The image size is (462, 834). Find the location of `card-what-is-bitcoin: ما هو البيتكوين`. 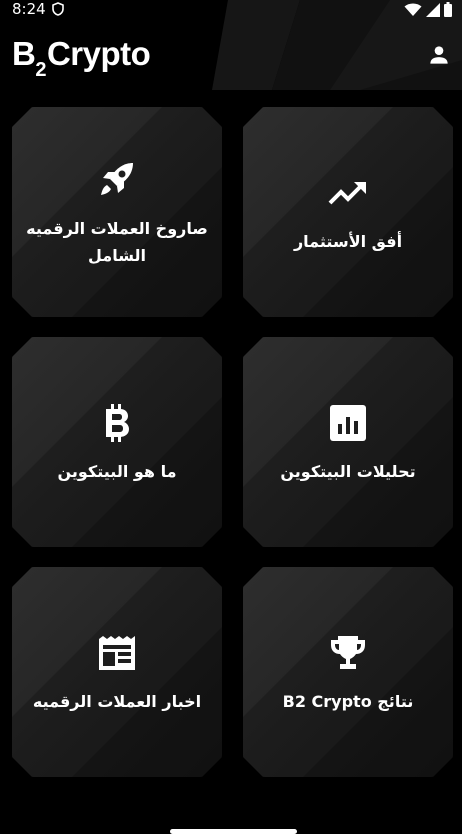

card-what-is-bitcoin: ما هو البيتكوين is located at coordinates (117, 442).